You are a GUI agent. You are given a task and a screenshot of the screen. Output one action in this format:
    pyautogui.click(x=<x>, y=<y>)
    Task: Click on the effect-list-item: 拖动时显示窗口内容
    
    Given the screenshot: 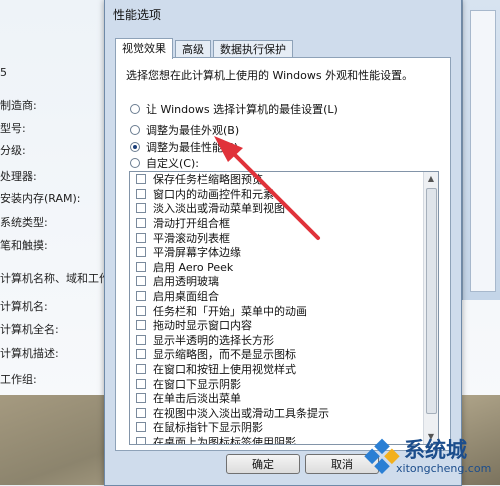 What is the action you would take?
    pyautogui.click(x=276, y=325)
    